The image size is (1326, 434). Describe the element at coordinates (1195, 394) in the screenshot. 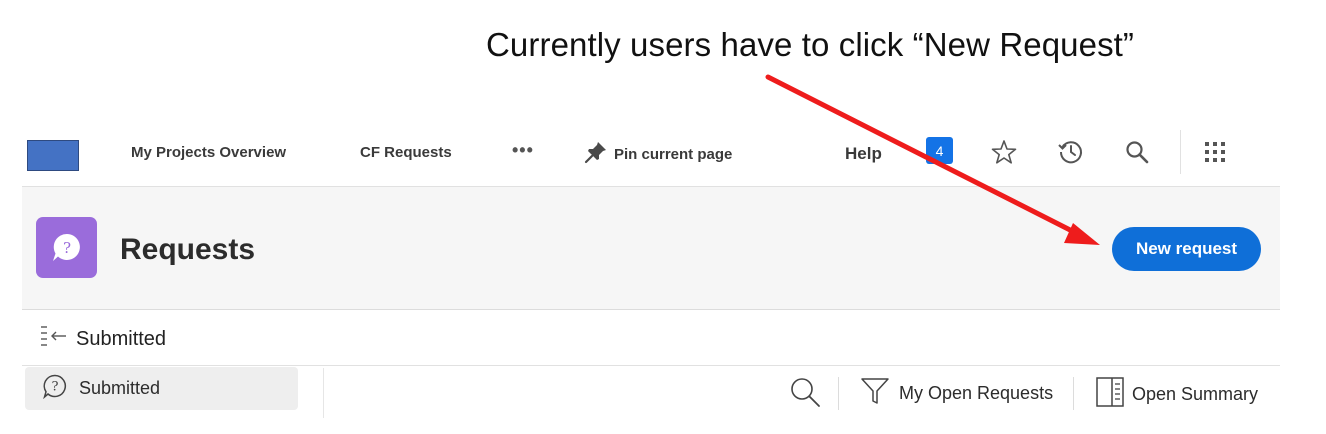

I see `open-summary-label: Open Summary` at that location.